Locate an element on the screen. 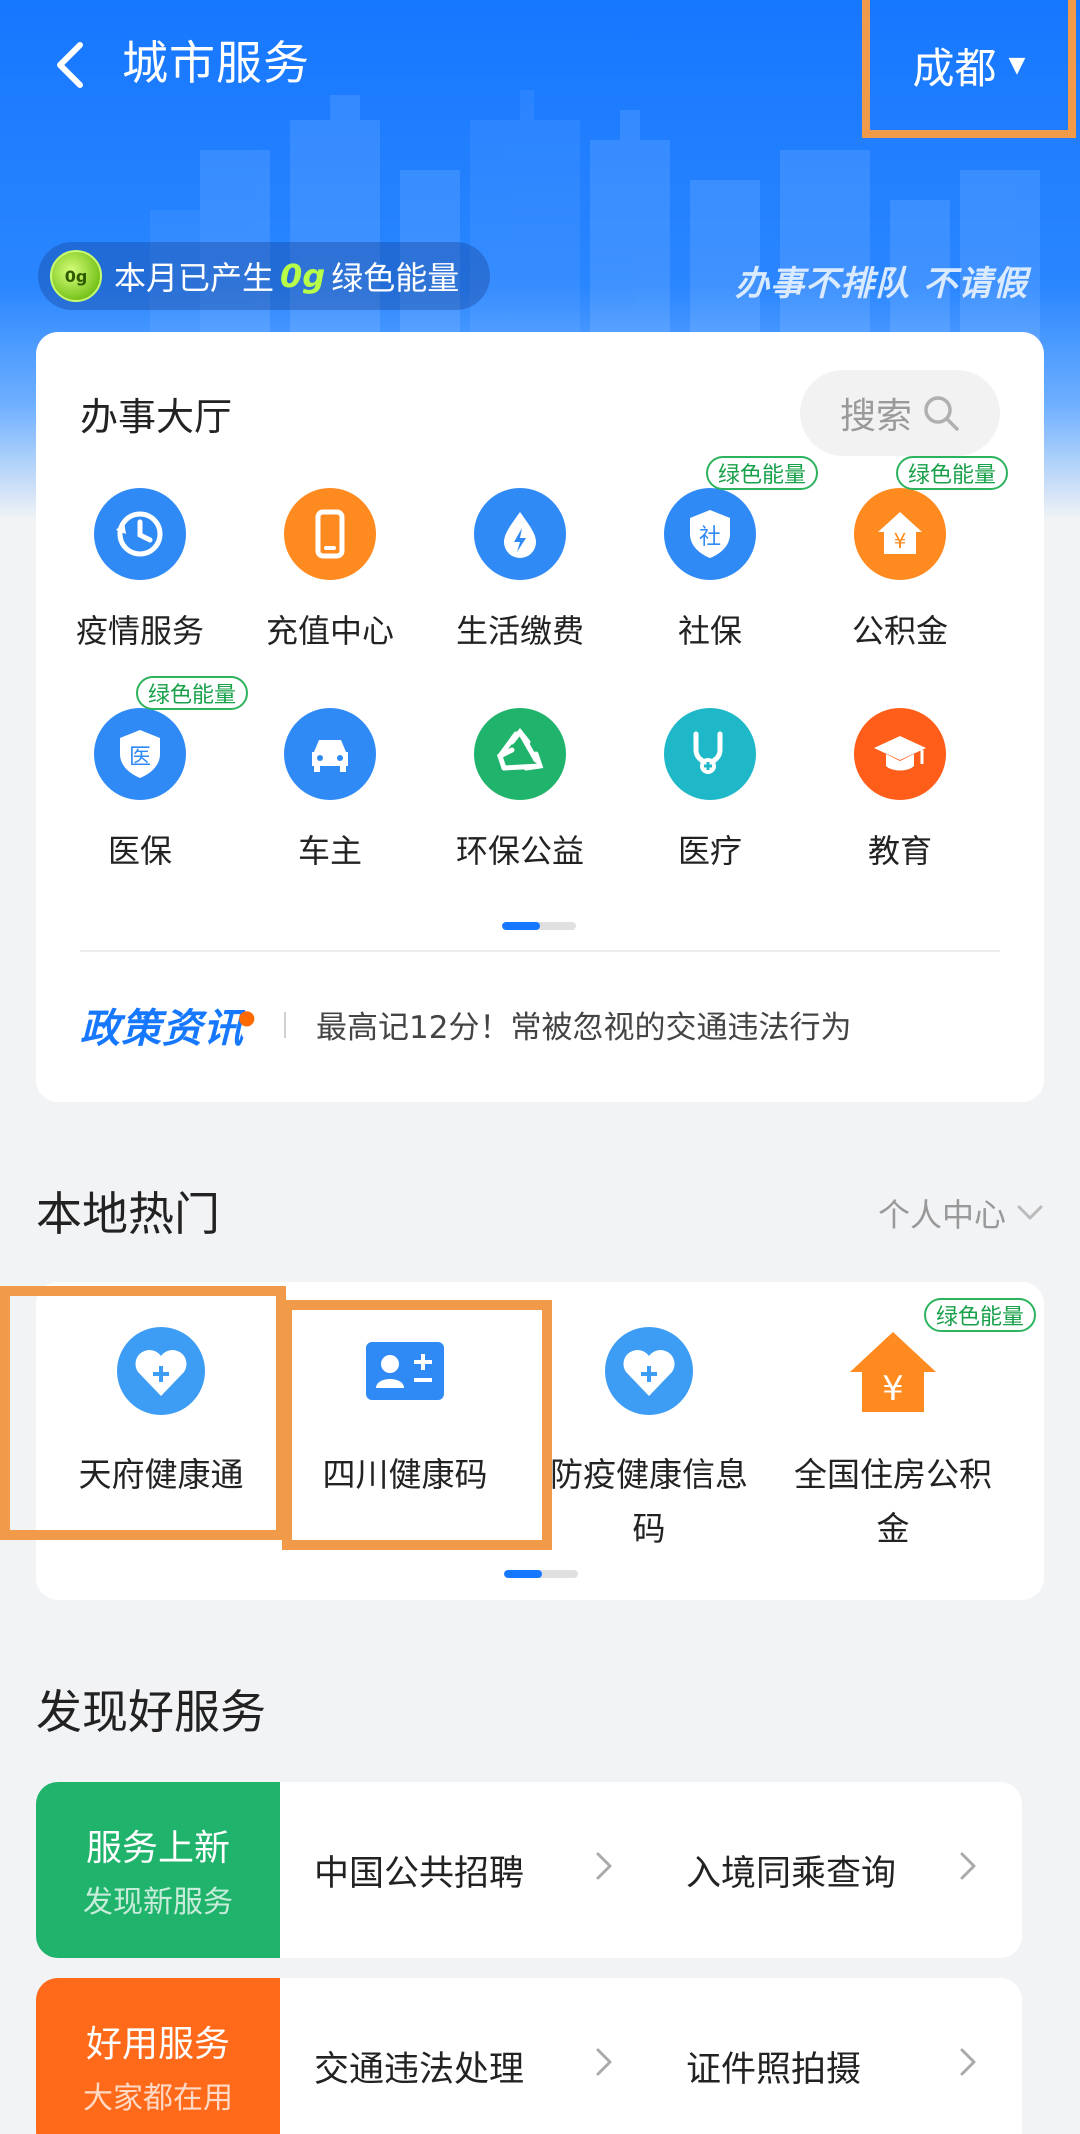 The width and height of the screenshot is (1080, 2134). highlight-box-sichuan is located at coordinates (417, 1425).